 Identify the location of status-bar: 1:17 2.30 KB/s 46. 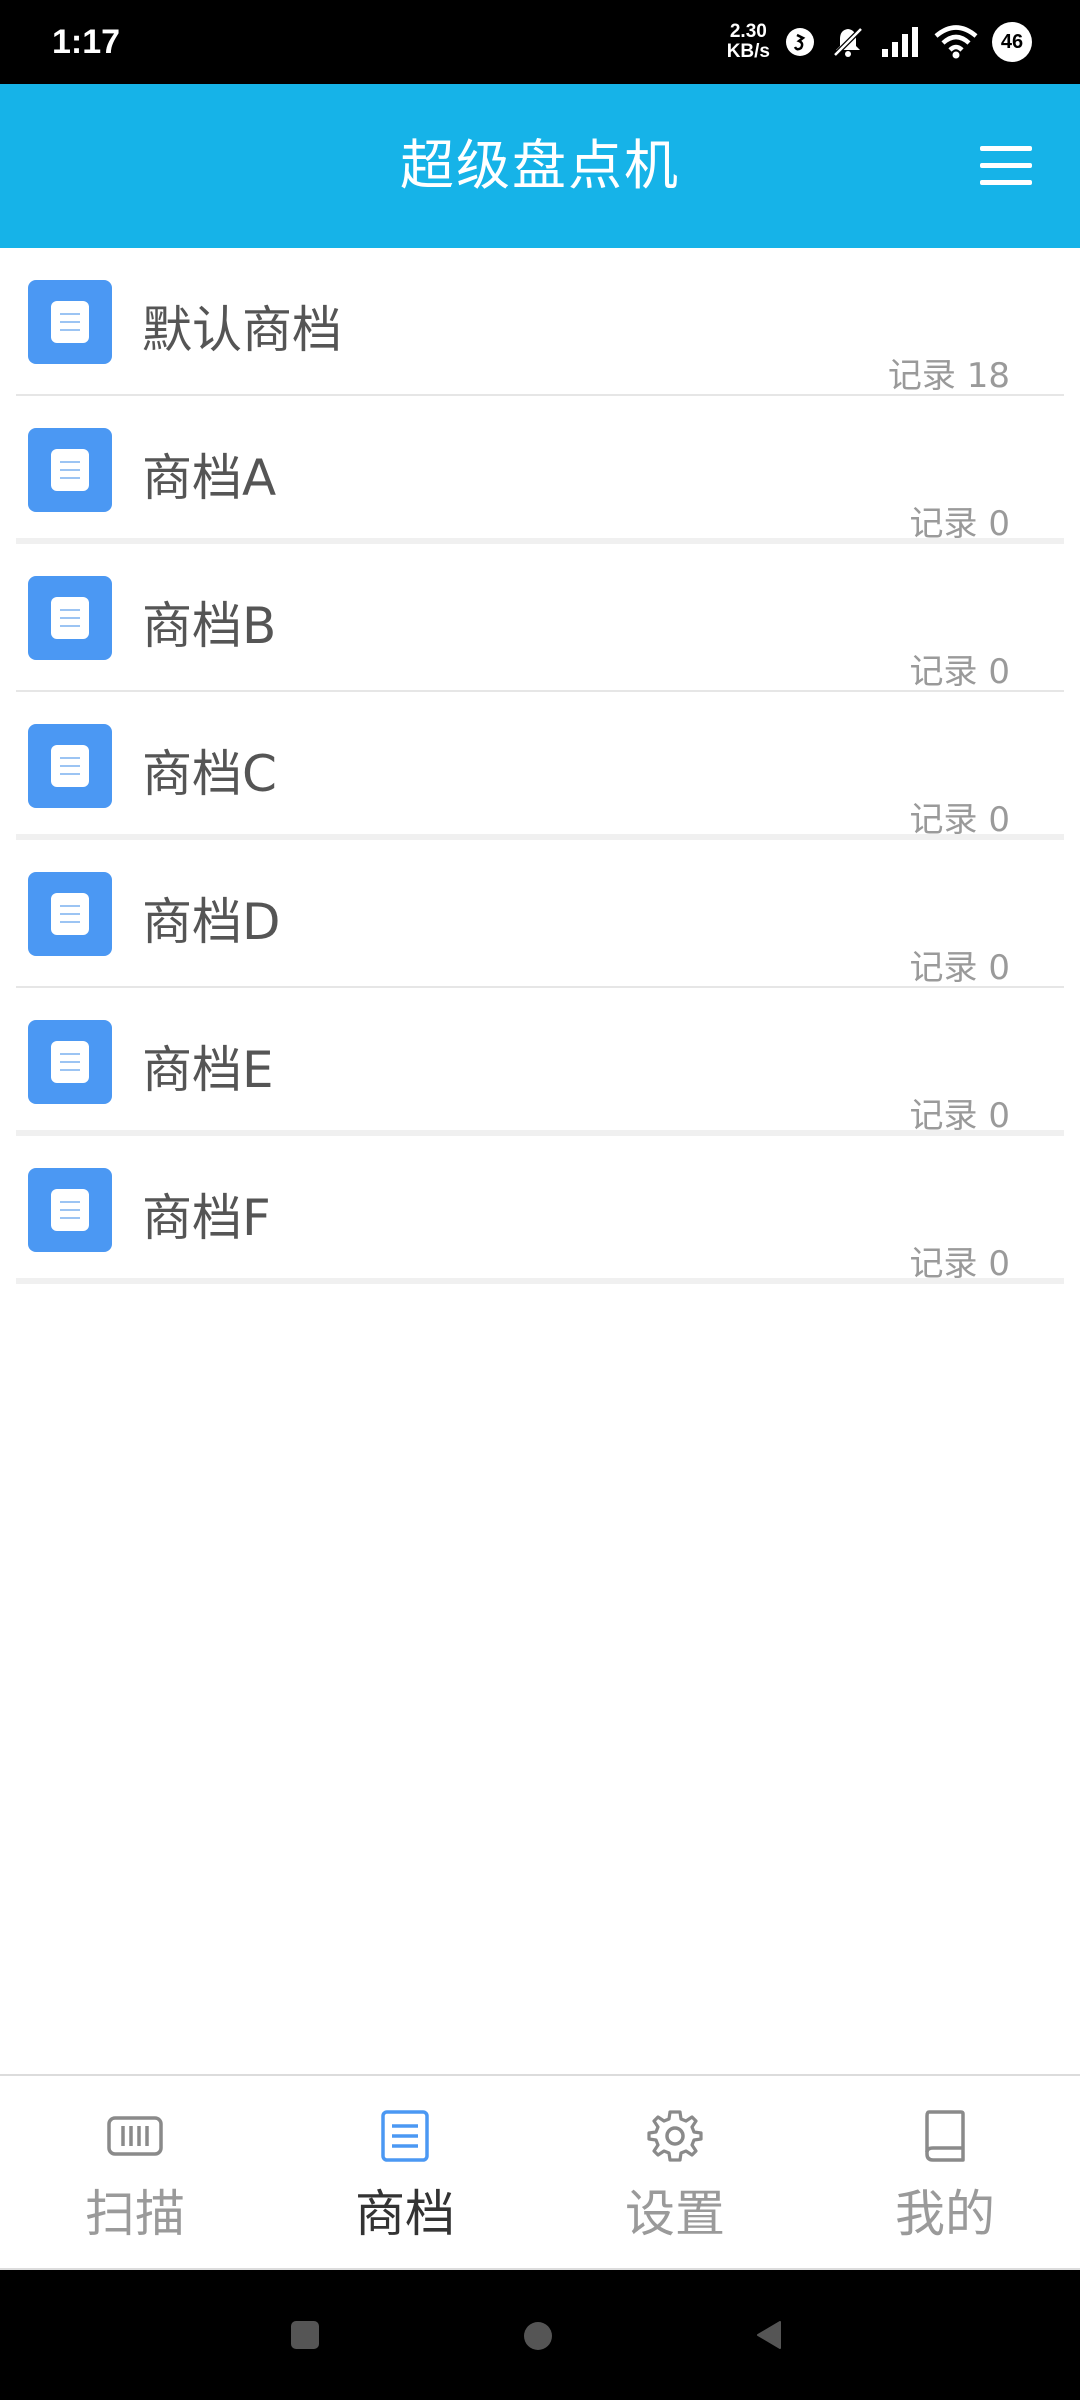
(540, 42).